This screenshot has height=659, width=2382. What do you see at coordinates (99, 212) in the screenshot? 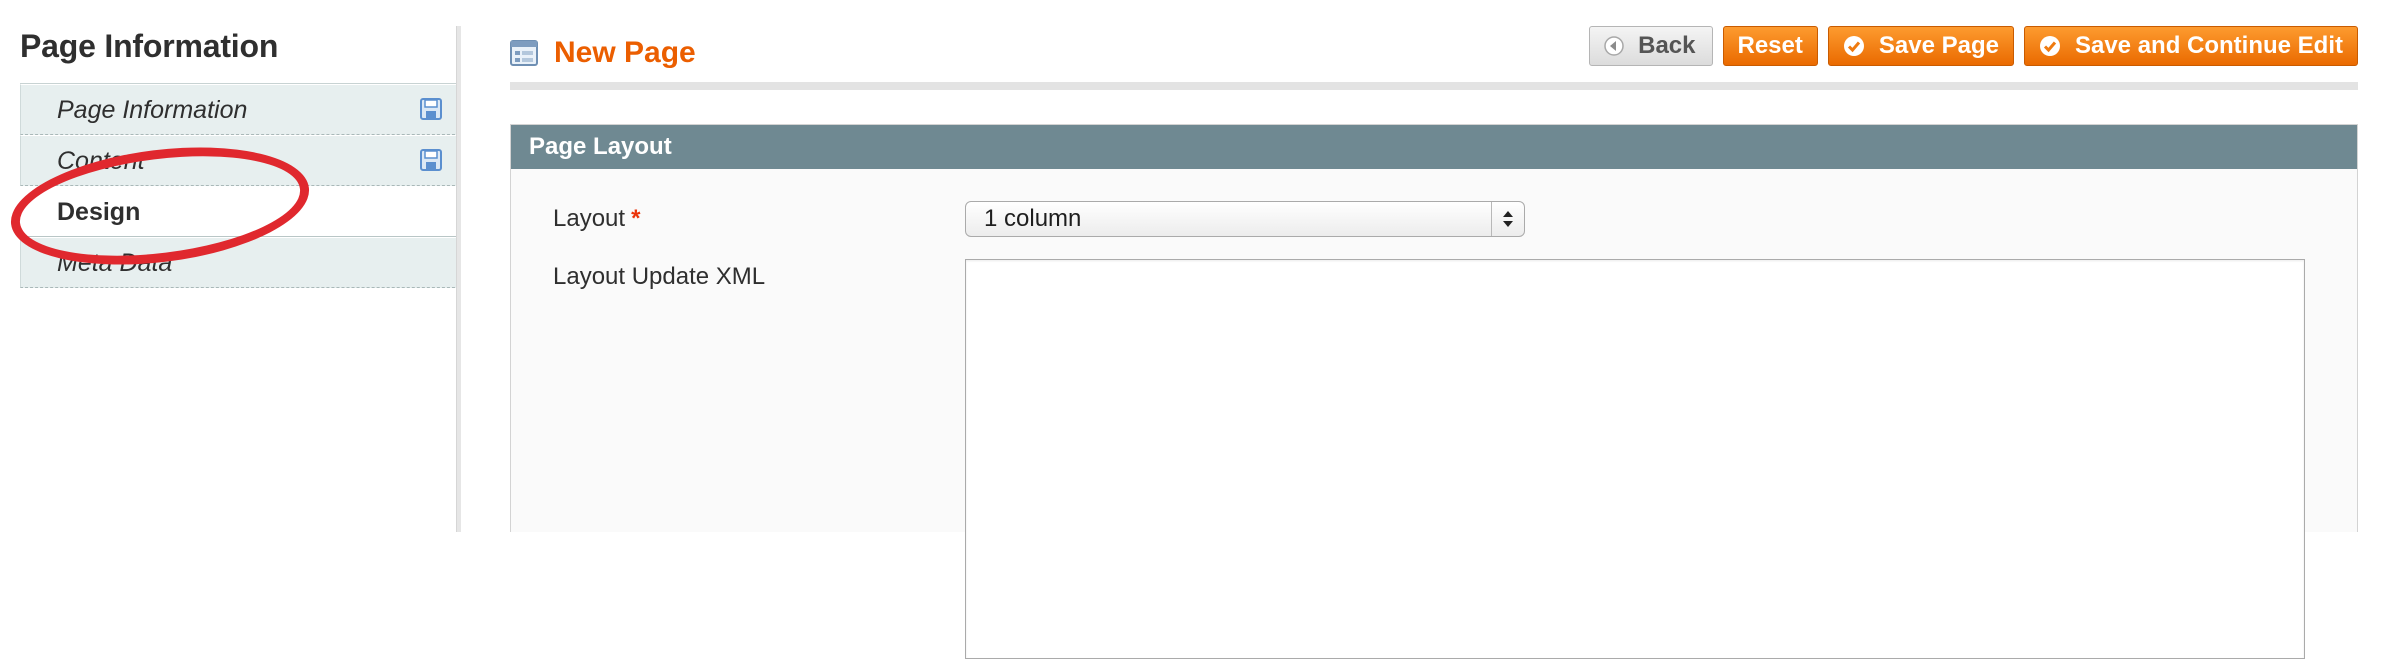
I see `tab-label: Design` at bounding box center [99, 212].